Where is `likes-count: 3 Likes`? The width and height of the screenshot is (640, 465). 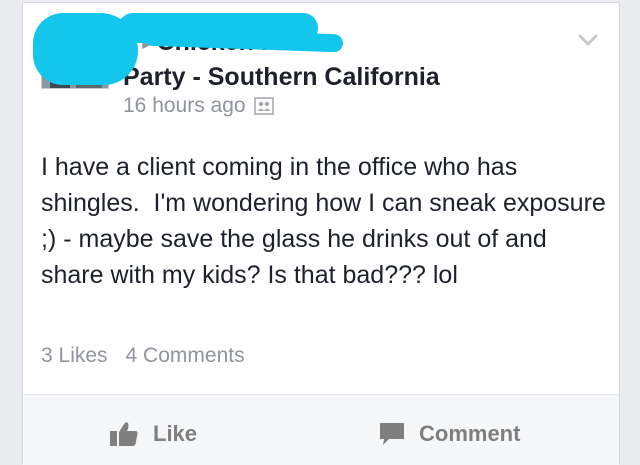 likes-count: 3 Likes is located at coordinates (74, 356).